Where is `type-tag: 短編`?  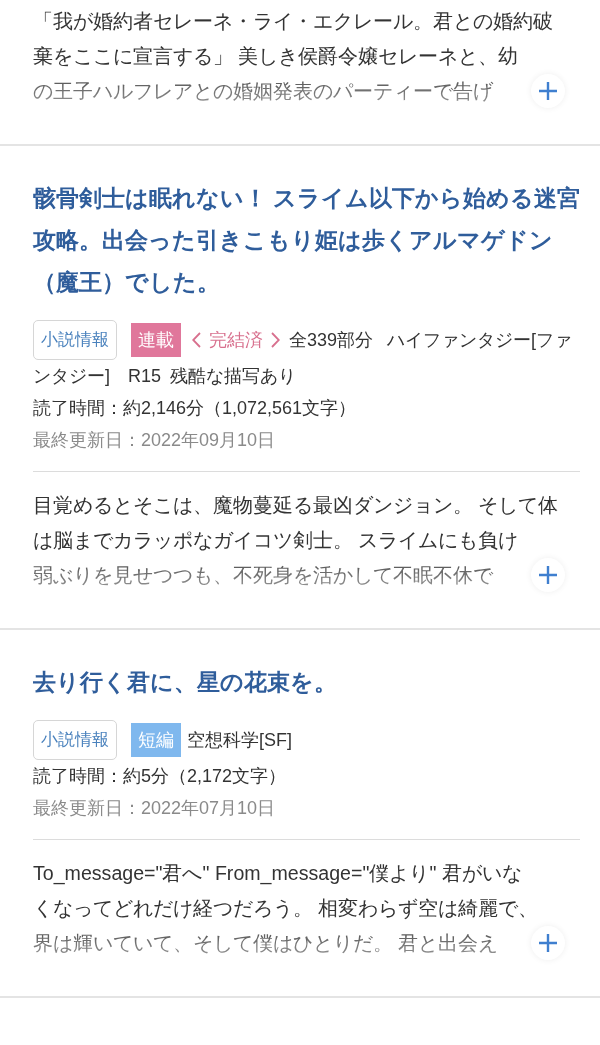 type-tag: 短編 is located at coordinates (156, 740).